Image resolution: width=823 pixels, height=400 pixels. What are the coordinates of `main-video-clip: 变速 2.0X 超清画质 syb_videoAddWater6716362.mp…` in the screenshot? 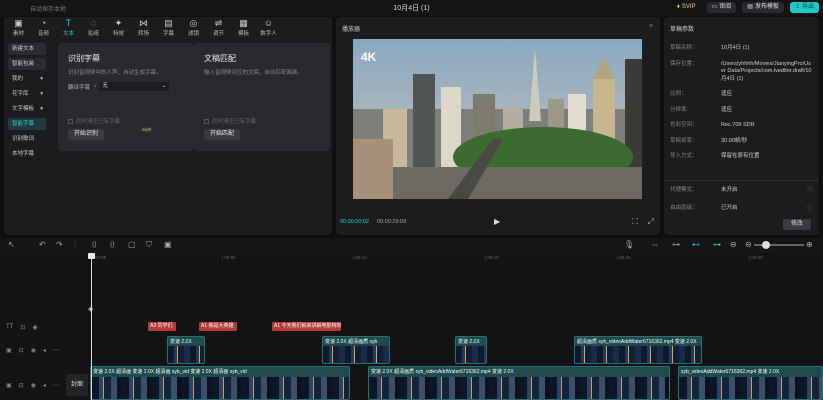 It's located at (519, 383).